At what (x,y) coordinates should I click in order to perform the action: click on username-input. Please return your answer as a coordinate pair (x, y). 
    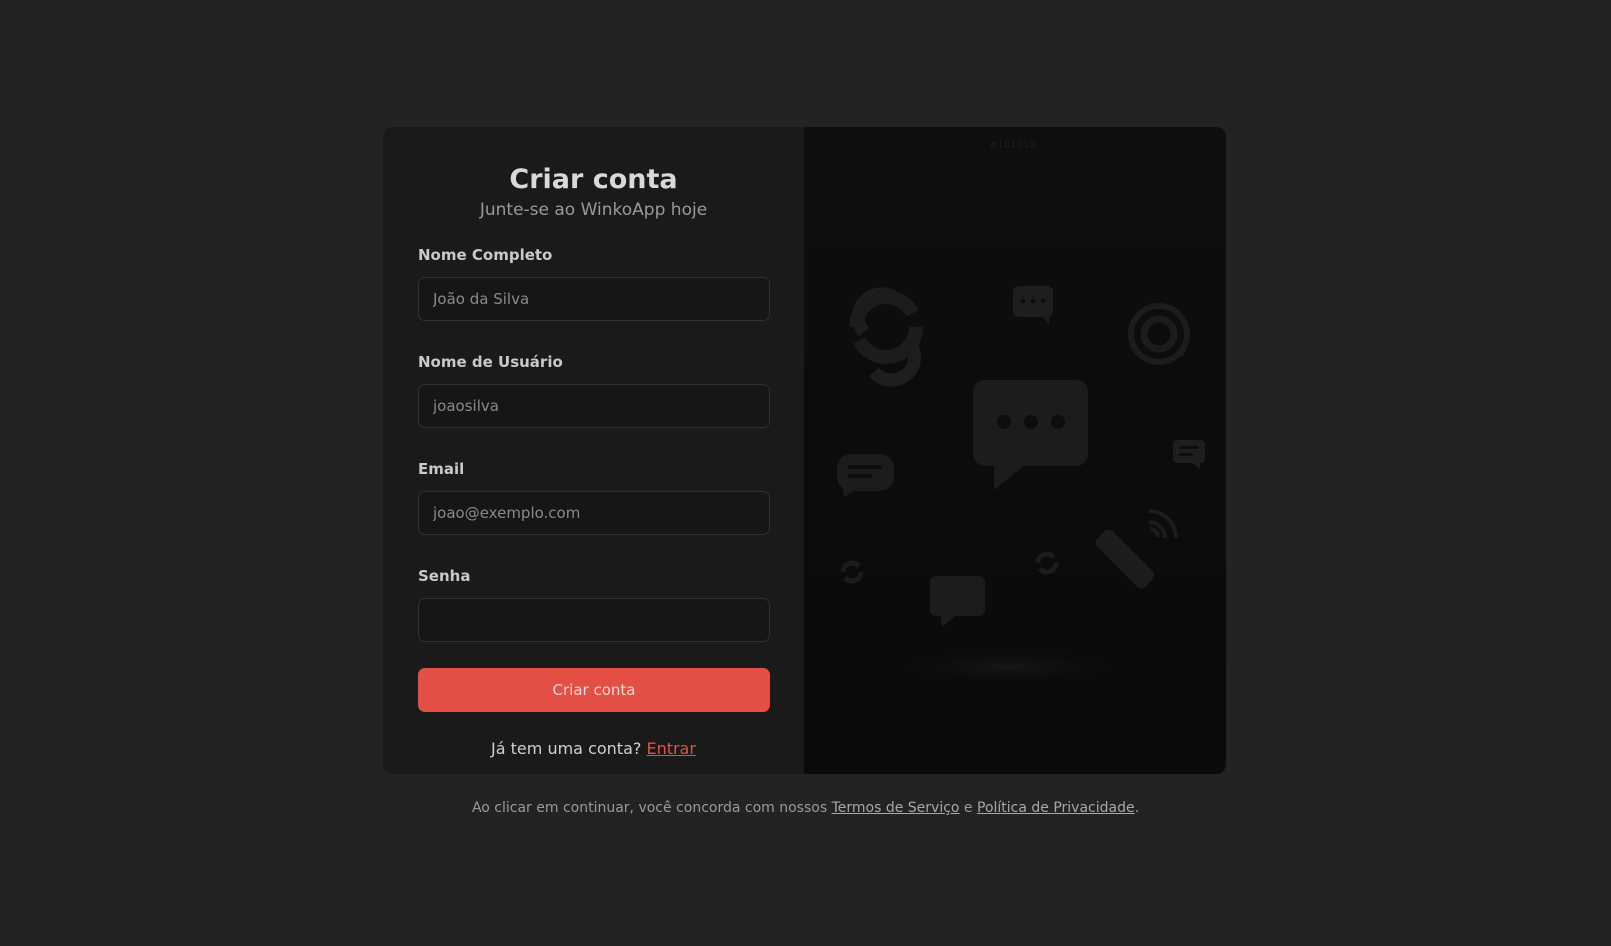
    Looking at the image, I should click on (594, 406).